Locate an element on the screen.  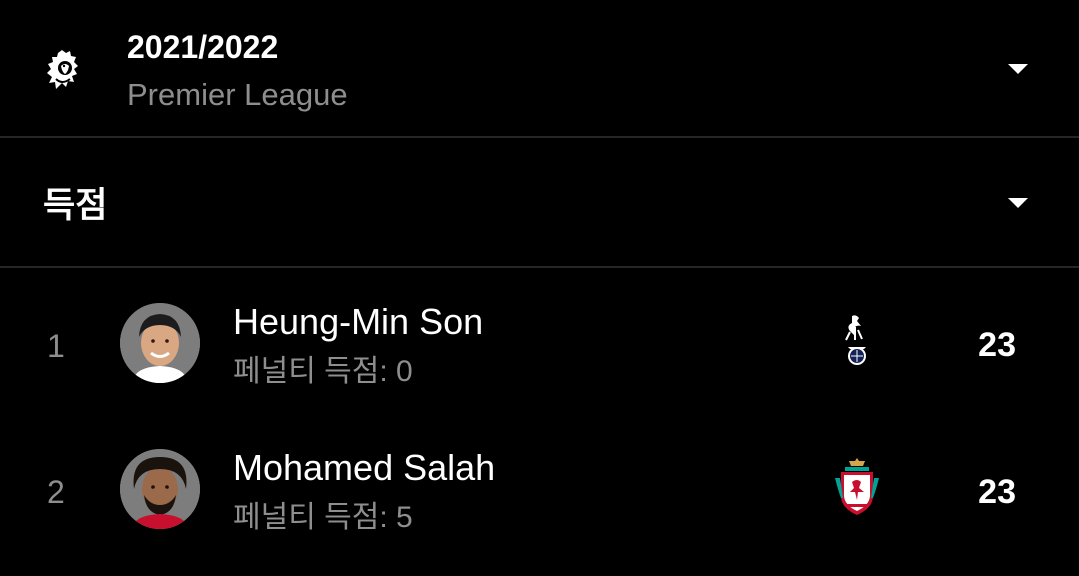
player-name: Heung-Min Son is located at coordinates (358, 321).